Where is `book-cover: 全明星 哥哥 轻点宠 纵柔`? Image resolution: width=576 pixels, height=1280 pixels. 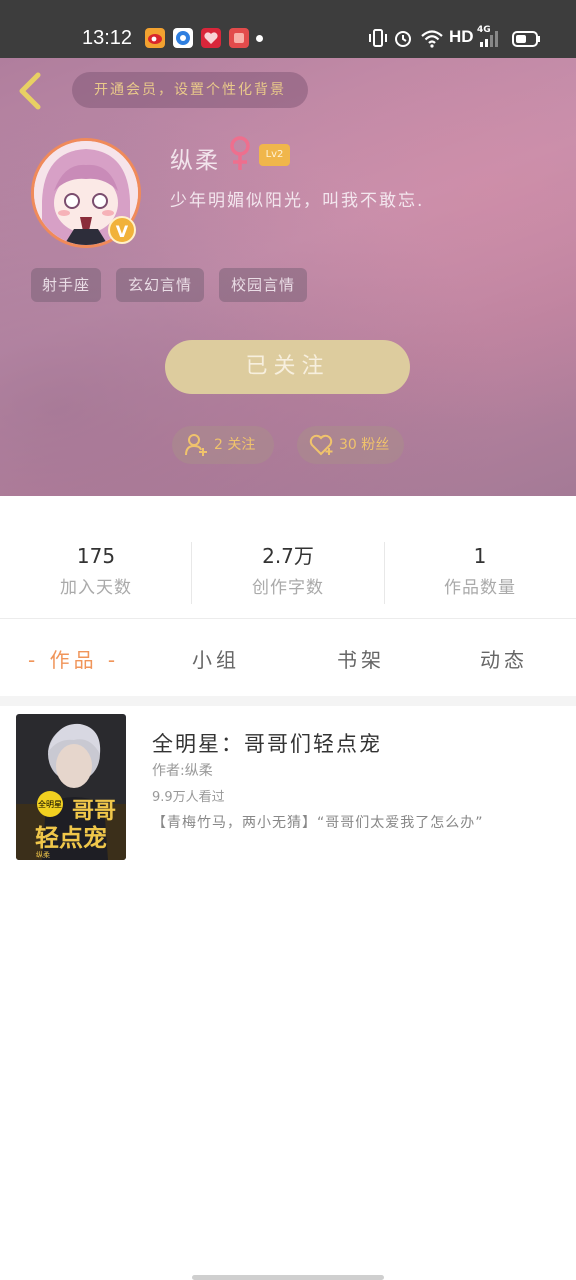
book-cover: 全明星 哥哥 轻点宠 纵柔 is located at coordinates (71, 787).